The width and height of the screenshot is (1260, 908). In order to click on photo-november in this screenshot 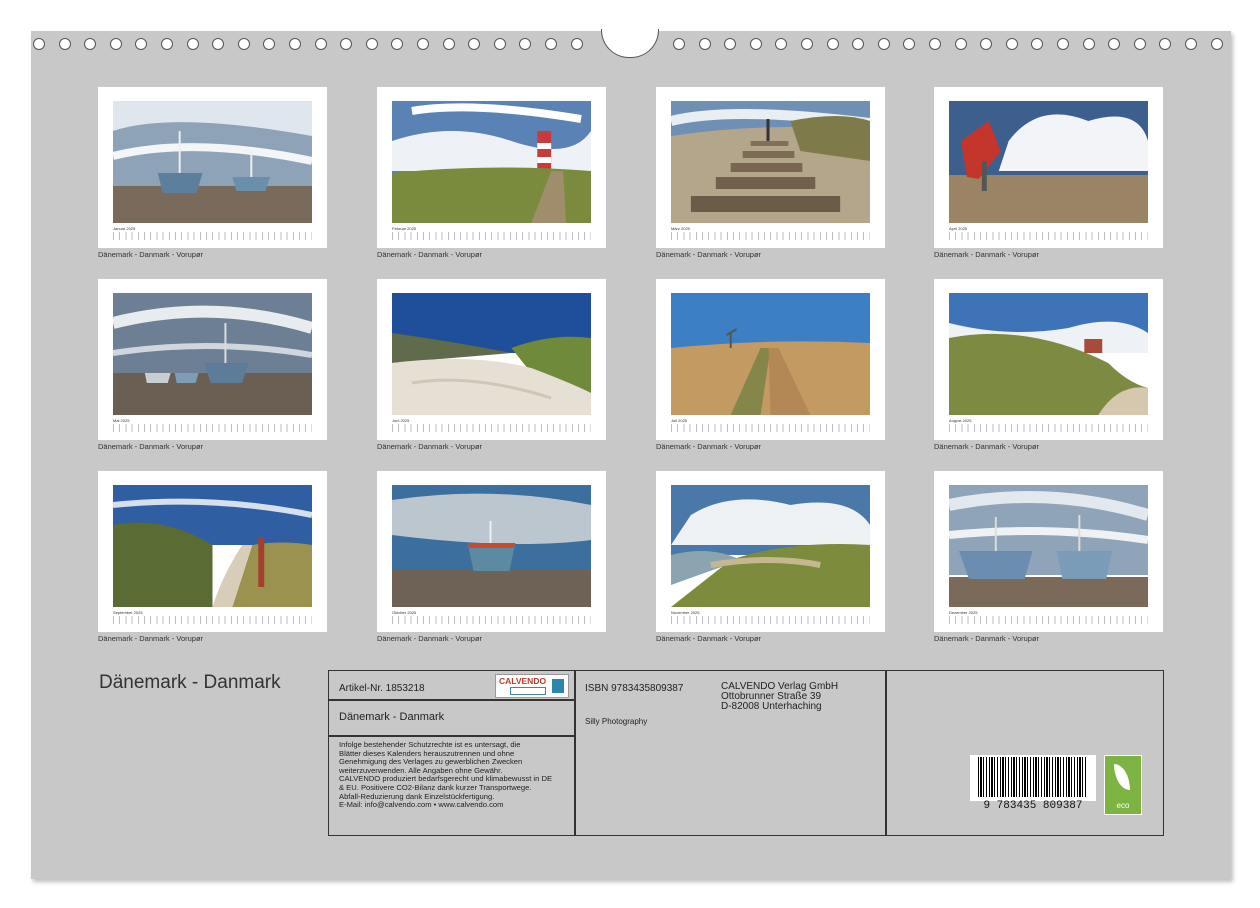, I will do `click(770, 546)`.